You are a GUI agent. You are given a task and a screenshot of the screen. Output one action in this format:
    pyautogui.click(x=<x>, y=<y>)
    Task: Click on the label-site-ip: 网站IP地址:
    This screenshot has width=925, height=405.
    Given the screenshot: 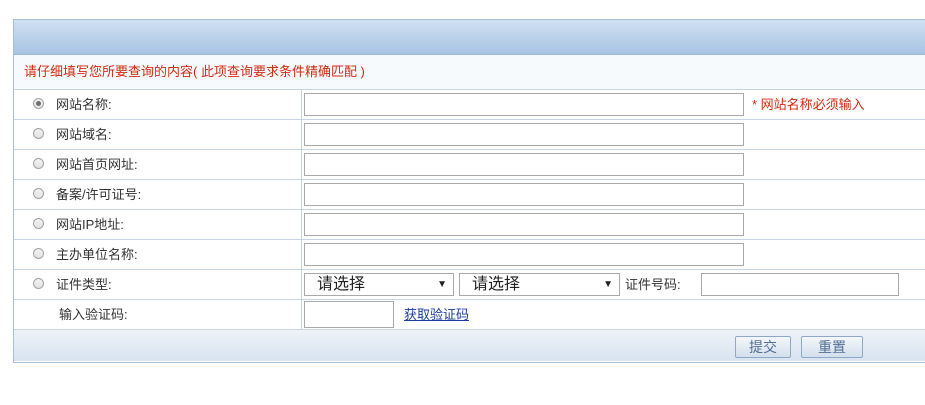 What is the action you would take?
    pyautogui.click(x=90, y=224)
    